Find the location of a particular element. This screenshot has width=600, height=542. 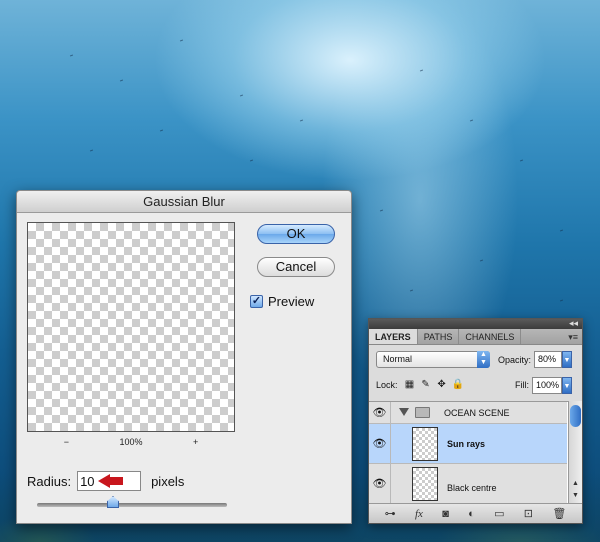

layer-name: Sun rays is located at coordinates (466, 444).